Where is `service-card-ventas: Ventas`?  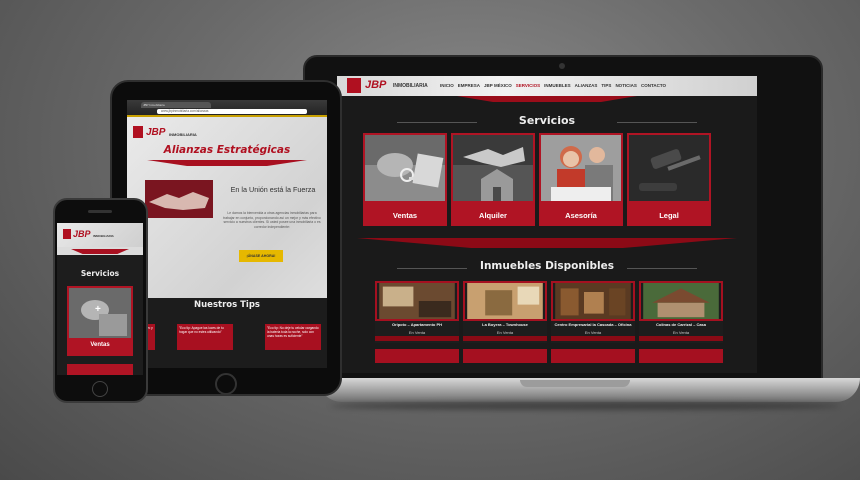 service-card-ventas: Ventas is located at coordinates (405, 179).